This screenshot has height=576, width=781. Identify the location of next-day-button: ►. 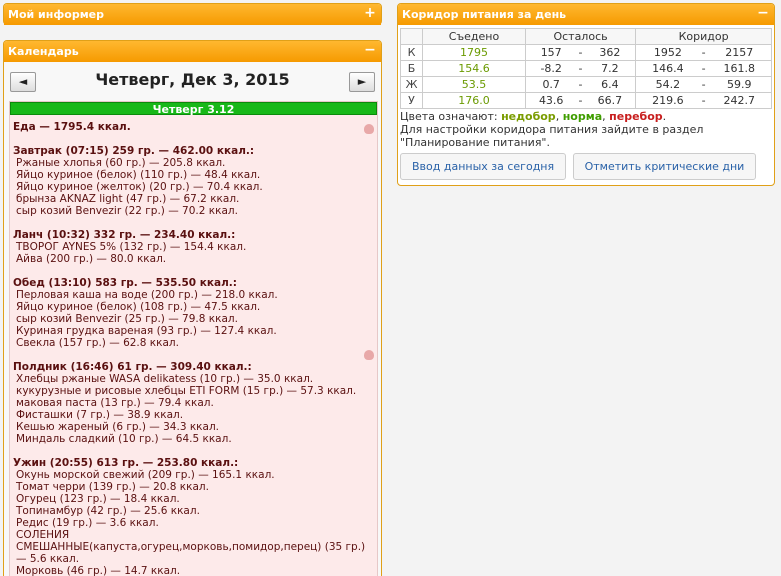
(362, 82).